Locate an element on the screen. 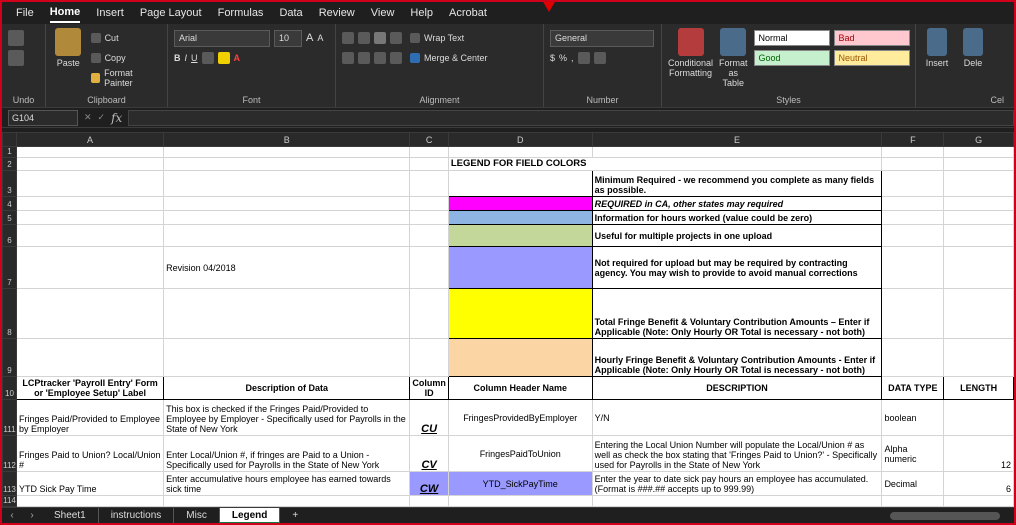 The image size is (1016, 525). style-neutral: Neutral is located at coordinates (871, 58).